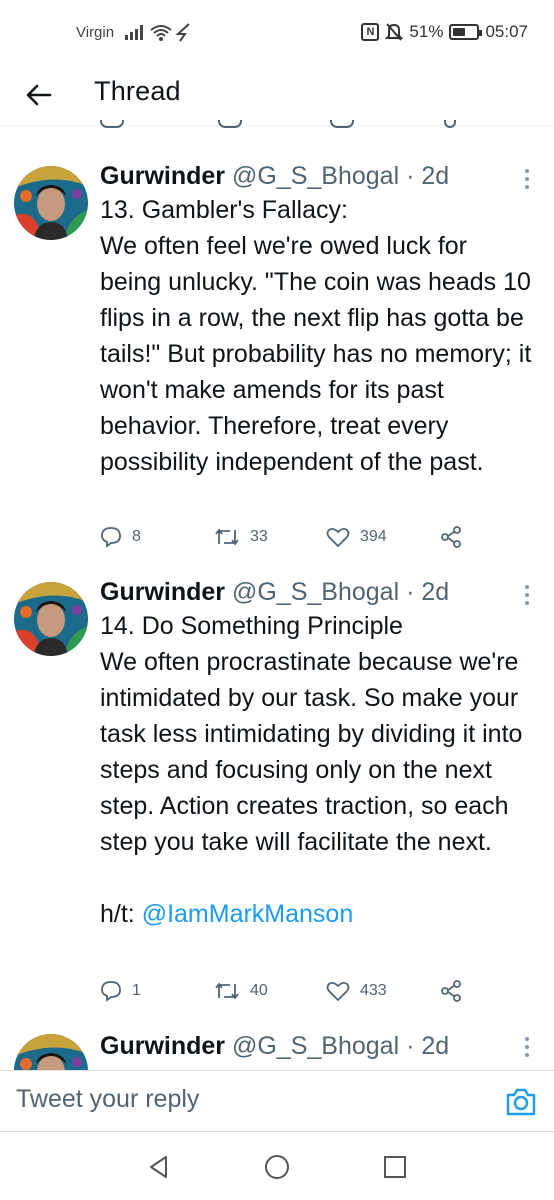 Image resolution: width=554 pixels, height=1200 pixels. I want to click on reply-bar, so click(277, 1101).